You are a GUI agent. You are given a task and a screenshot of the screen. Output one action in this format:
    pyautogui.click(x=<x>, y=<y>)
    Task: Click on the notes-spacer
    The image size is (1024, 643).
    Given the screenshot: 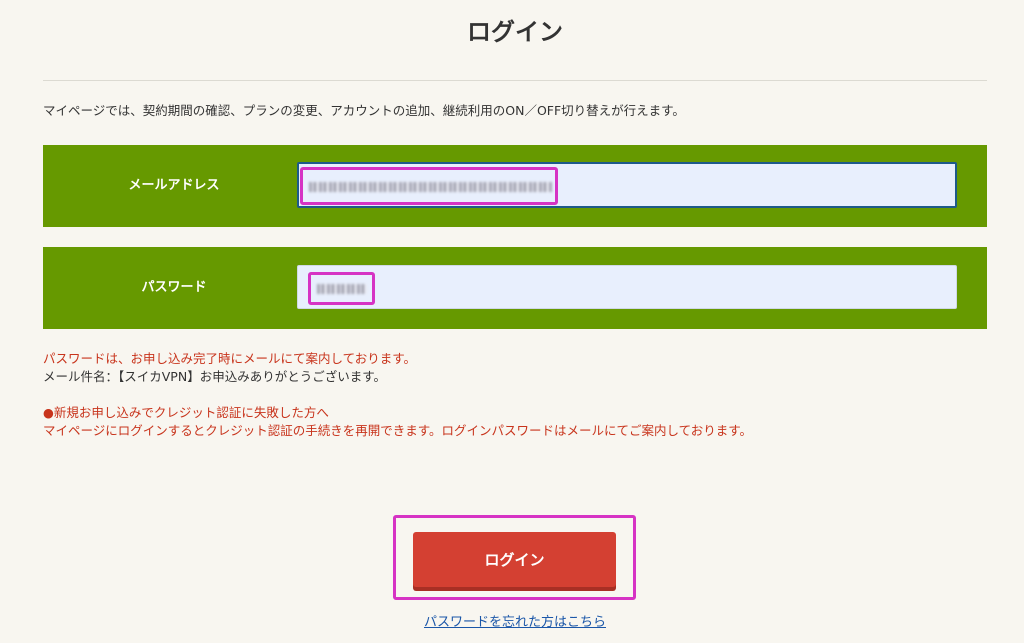 What is the action you would take?
    pyautogui.click(x=397, y=395)
    